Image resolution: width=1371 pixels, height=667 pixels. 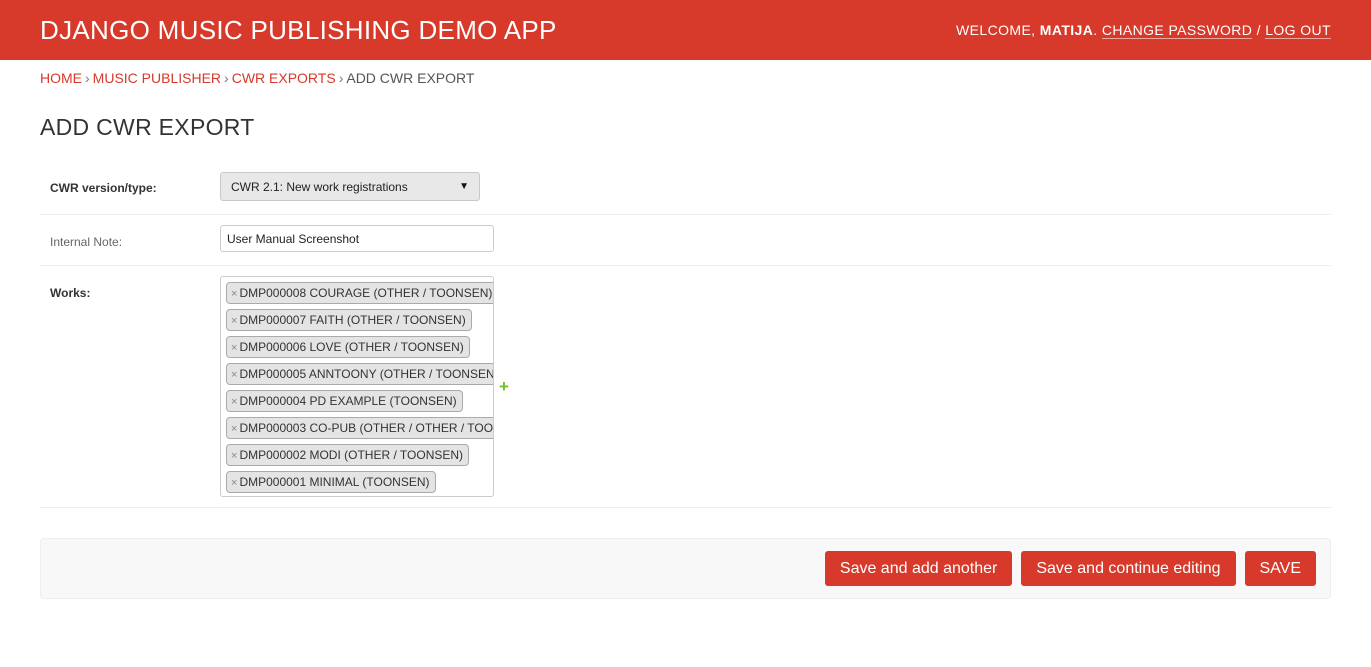 I want to click on selected-work-row: × DMP000006 LOVE (OTHER / TOONSEN), so click(x=359, y=346).